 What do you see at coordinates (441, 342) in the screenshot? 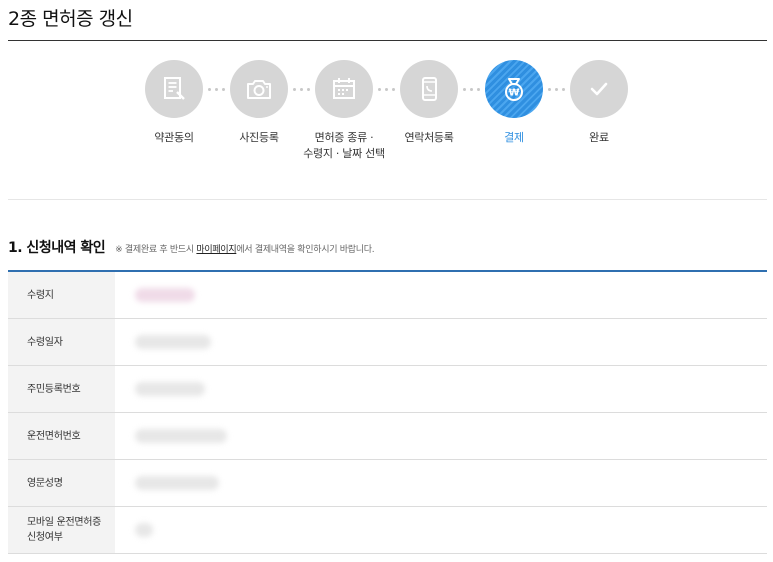
I see `row-value-pickup-date` at bounding box center [441, 342].